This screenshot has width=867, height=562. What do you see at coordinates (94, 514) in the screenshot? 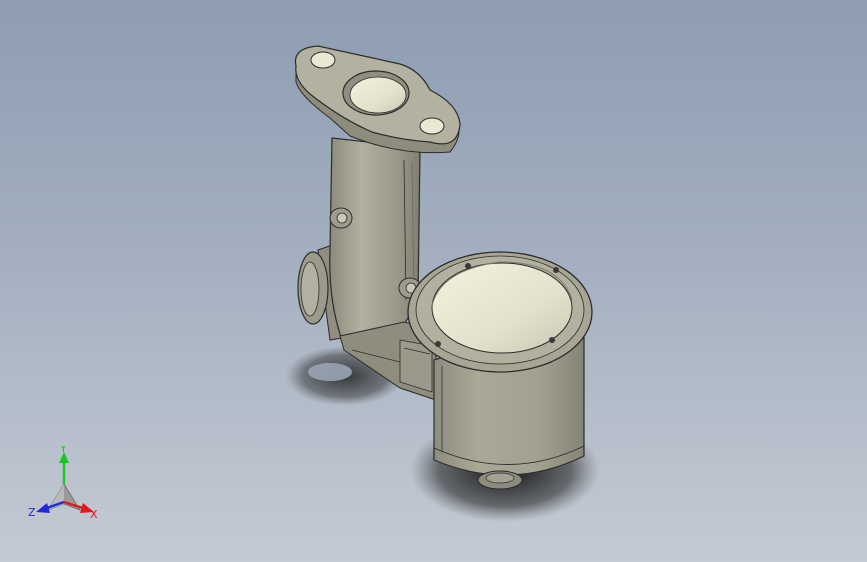
I see `triad-x-label: X` at bounding box center [94, 514].